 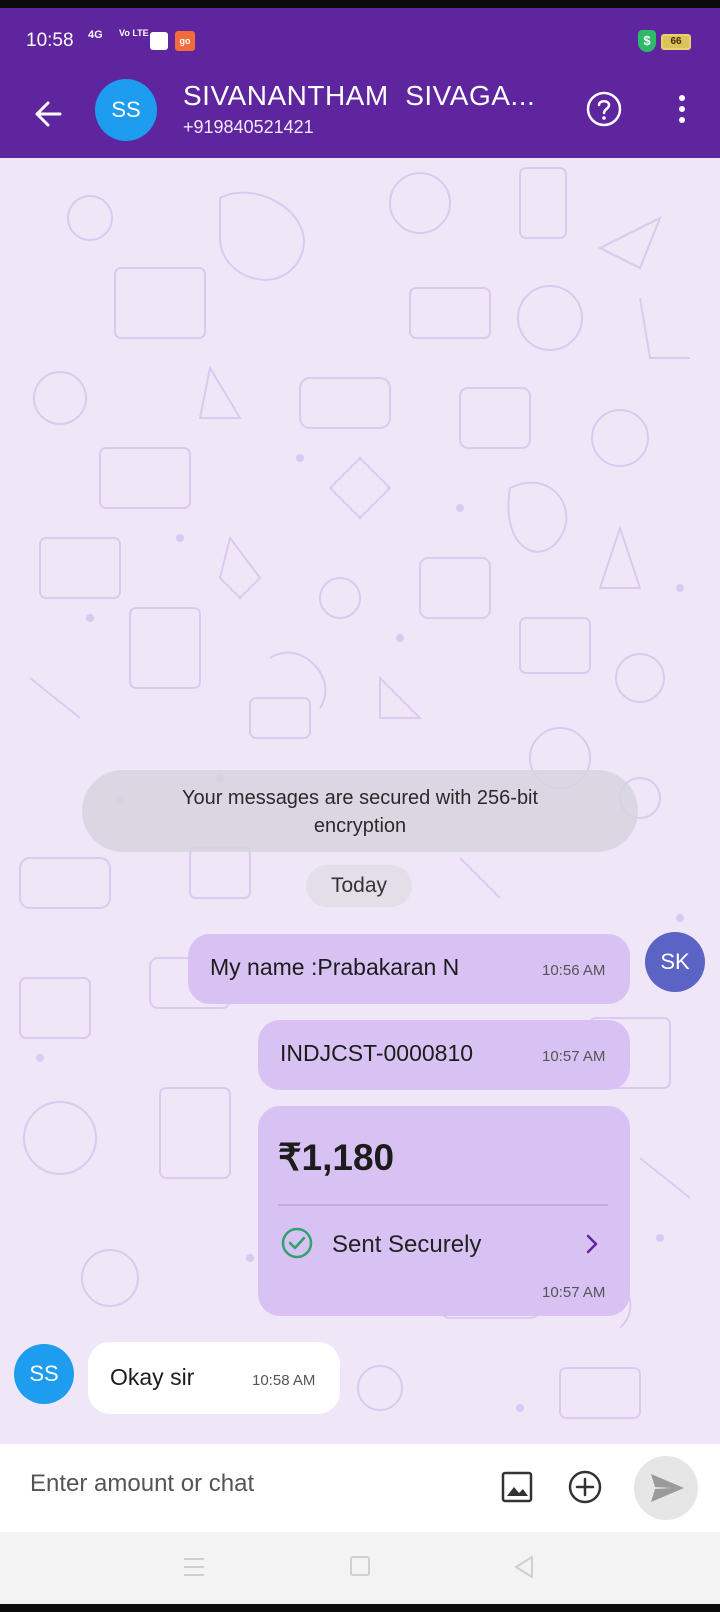 I want to click on help-icon, so click(x=604, y=109).